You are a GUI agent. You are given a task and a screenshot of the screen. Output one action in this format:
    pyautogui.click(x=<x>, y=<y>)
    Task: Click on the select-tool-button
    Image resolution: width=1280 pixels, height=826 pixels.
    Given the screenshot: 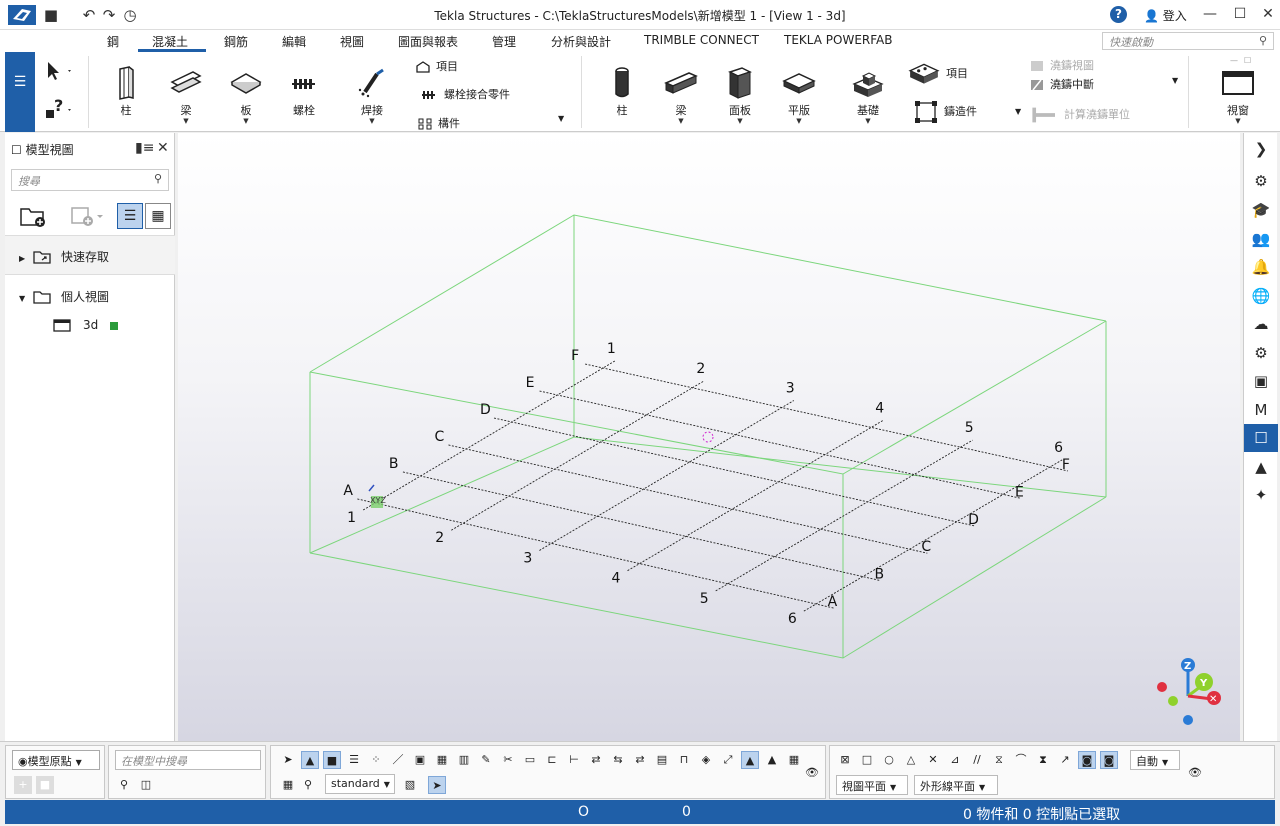 What is the action you would take?
    pyautogui.click(x=59, y=71)
    